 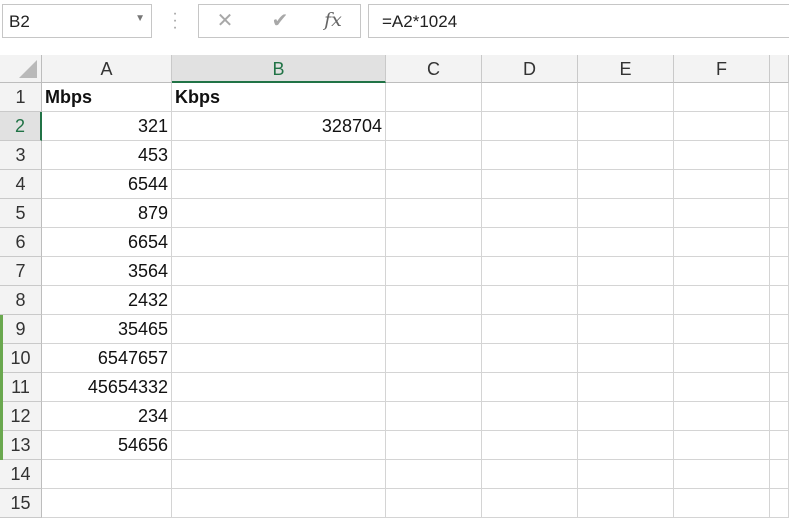 What do you see at coordinates (279, 300) in the screenshot?
I see `cell-B8` at bounding box center [279, 300].